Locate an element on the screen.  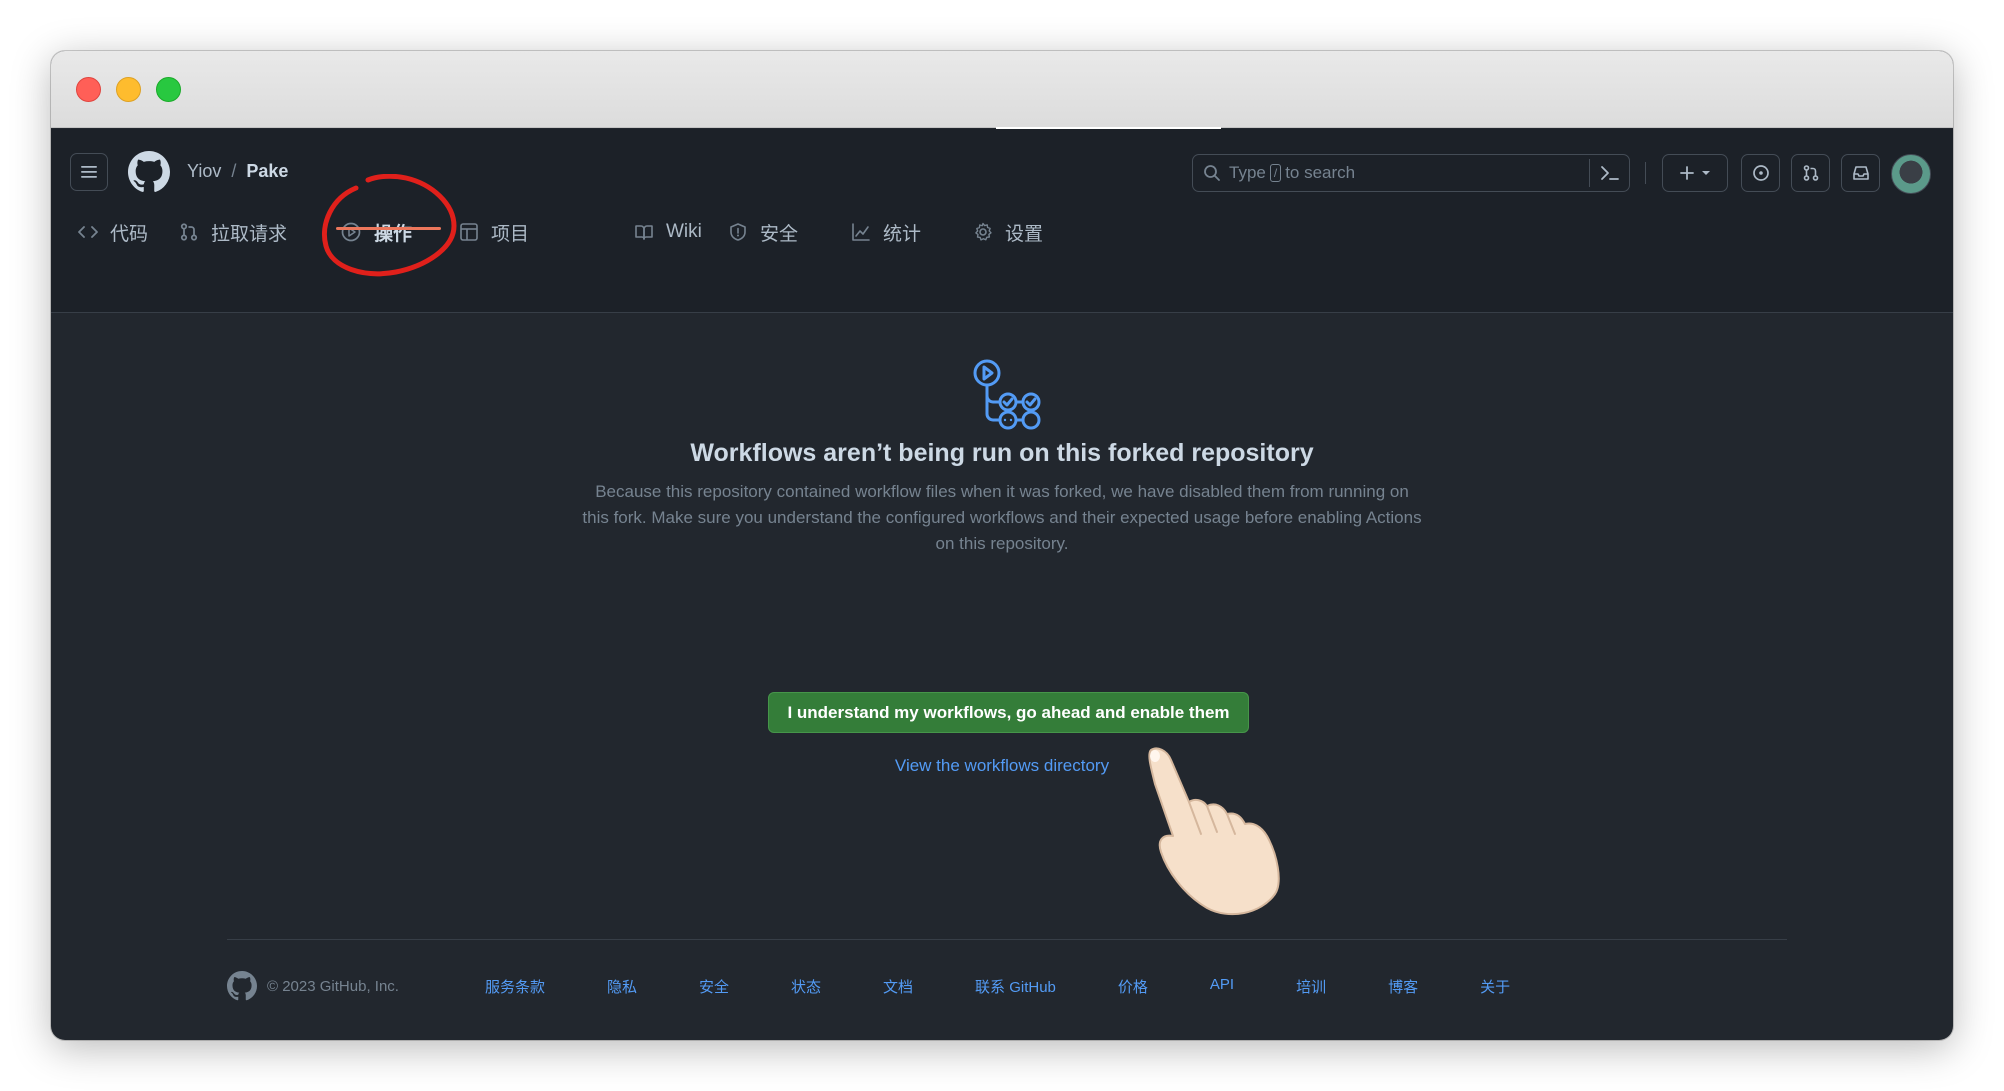
tab-pull-requests: 拉取请求 is located at coordinates (233, 232).